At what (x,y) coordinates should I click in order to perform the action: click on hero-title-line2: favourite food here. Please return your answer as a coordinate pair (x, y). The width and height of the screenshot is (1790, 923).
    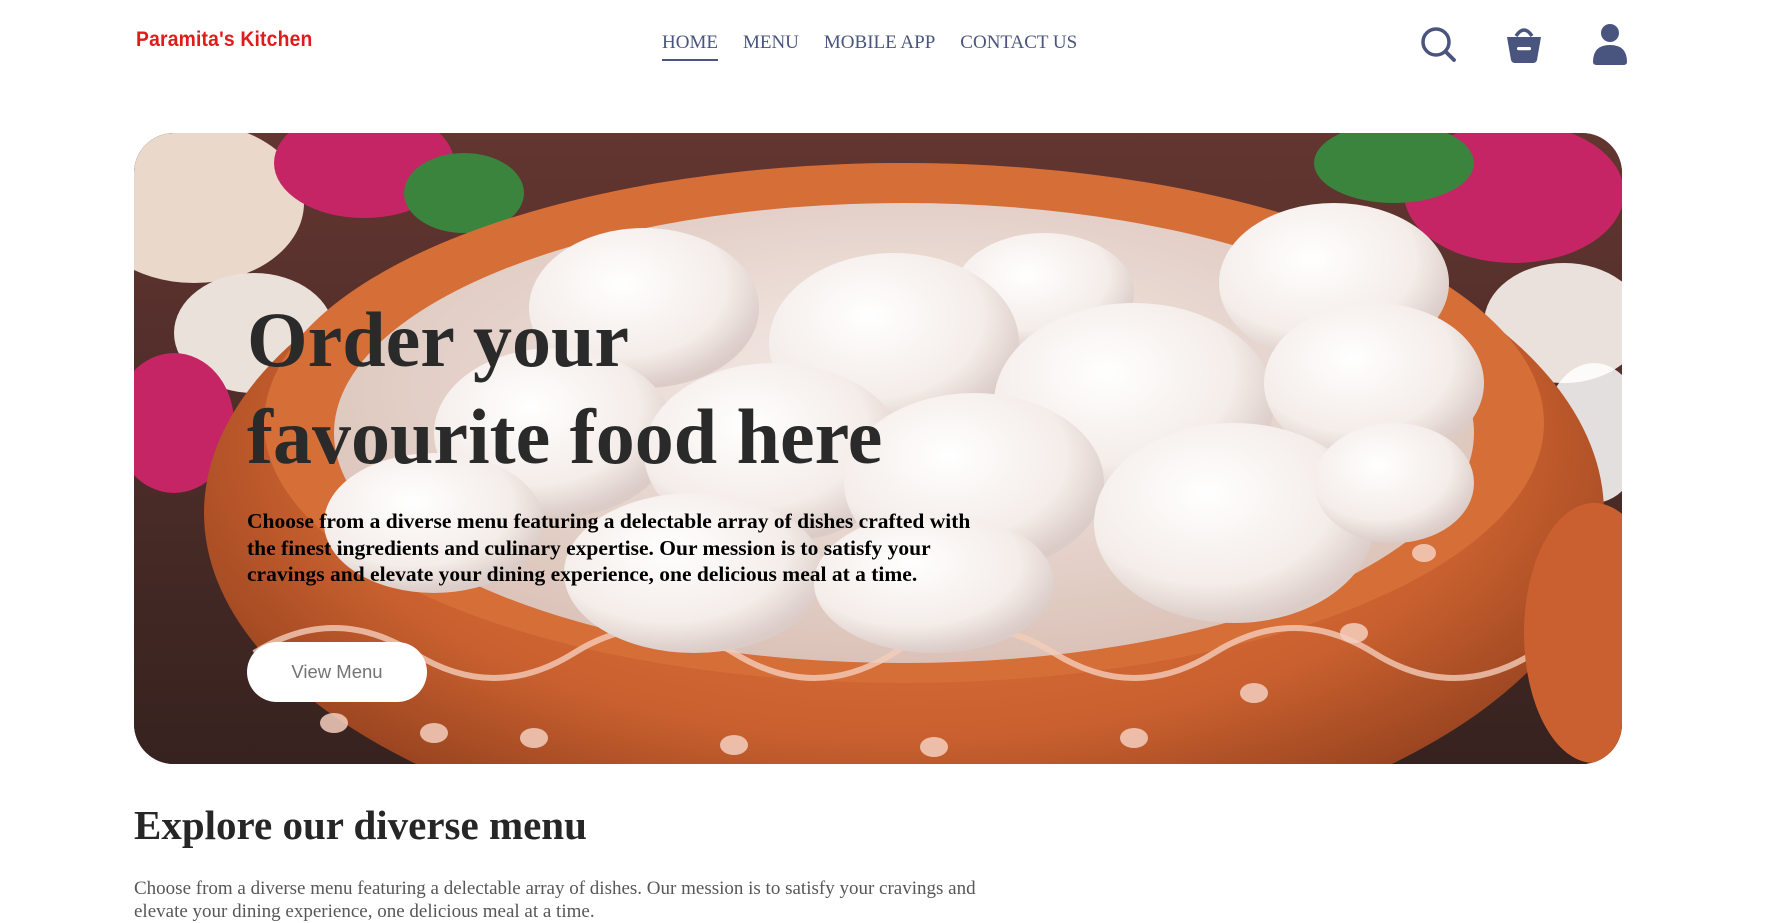
    Looking at the image, I should click on (565, 436).